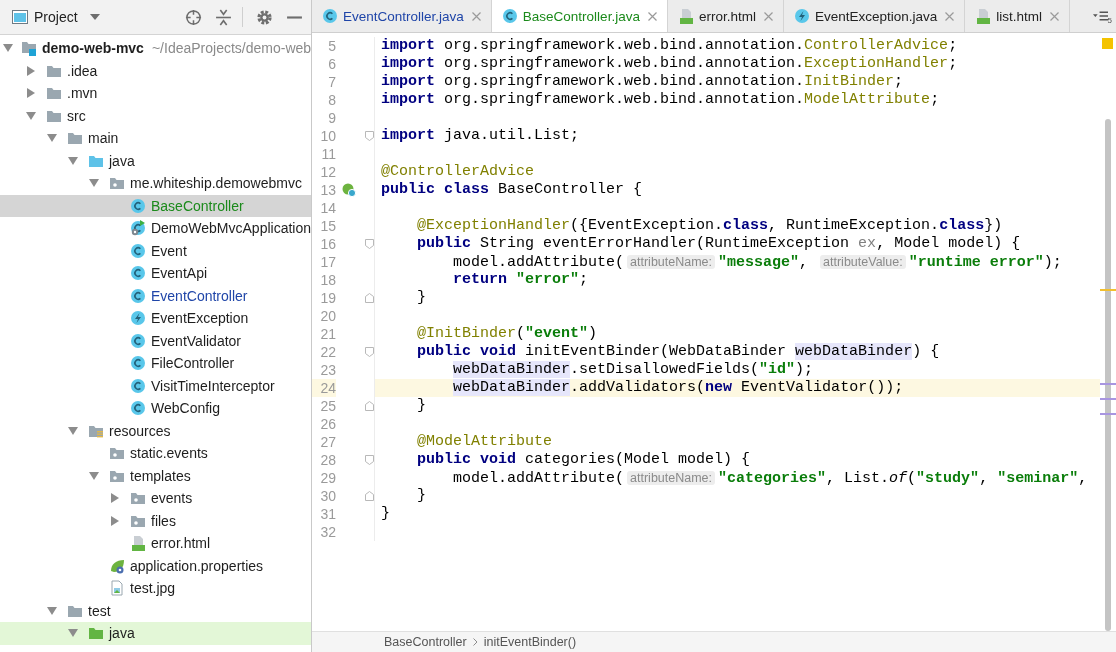 The image size is (1116, 652). I want to click on tree-row: DemoWebMvcApplication, so click(155, 228).